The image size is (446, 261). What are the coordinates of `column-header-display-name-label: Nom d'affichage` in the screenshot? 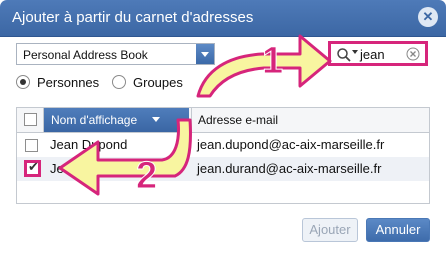 It's located at (94, 120).